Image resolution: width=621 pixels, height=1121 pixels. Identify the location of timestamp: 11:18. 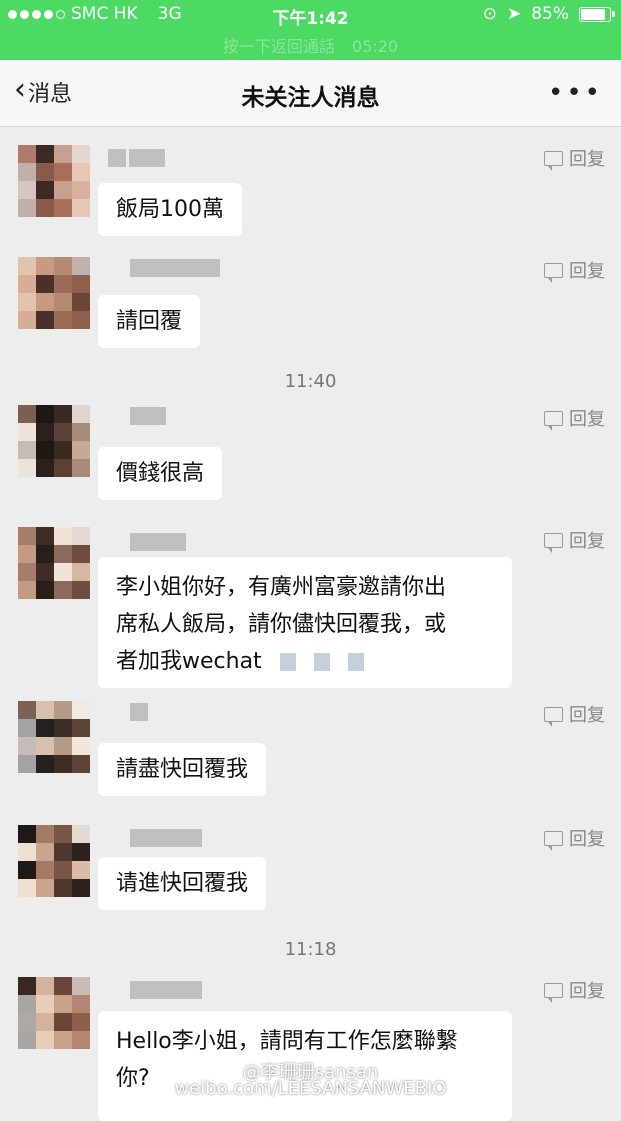
(310, 949).